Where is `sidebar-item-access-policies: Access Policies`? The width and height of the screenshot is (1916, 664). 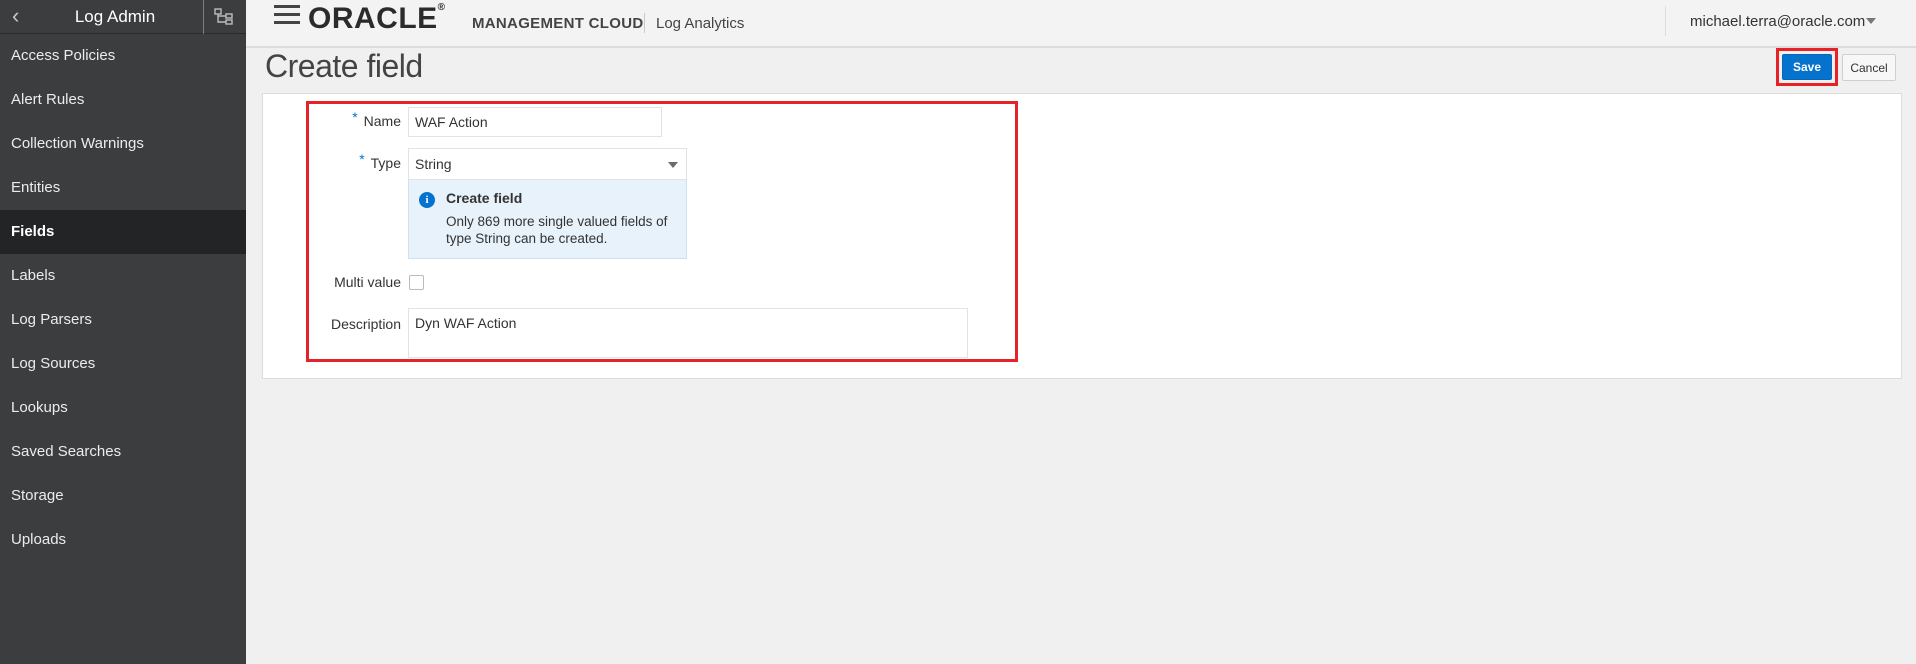 sidebar-item-access-policies: Access Policies is located at coordinates (123, 56).